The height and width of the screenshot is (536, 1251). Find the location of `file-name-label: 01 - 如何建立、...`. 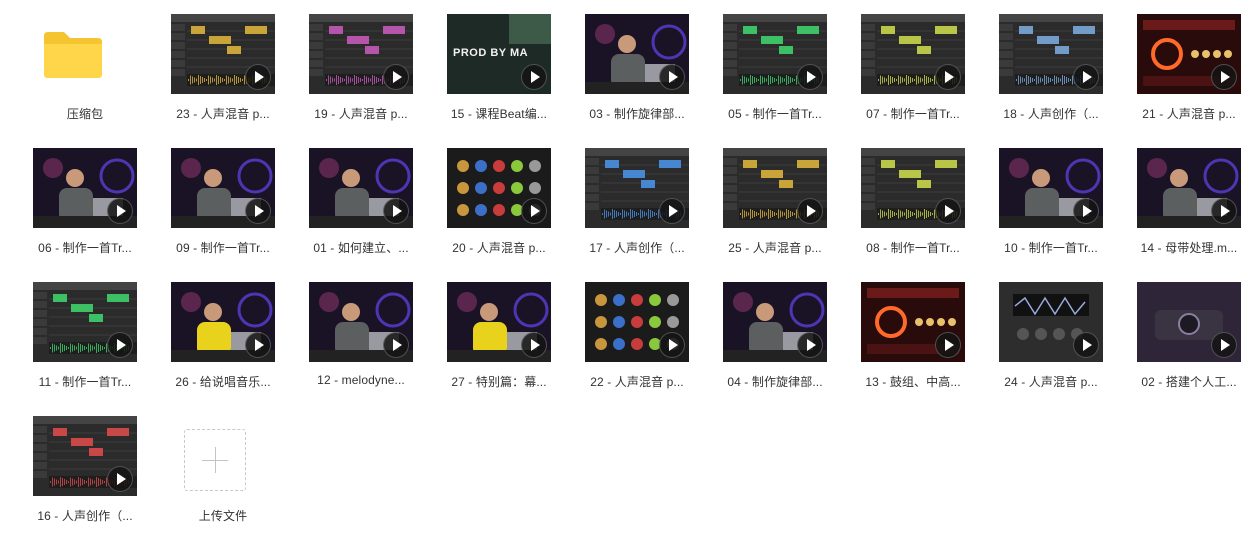

file-name-label: 01 - 如何建立、... is located at coordinates (361, 248).